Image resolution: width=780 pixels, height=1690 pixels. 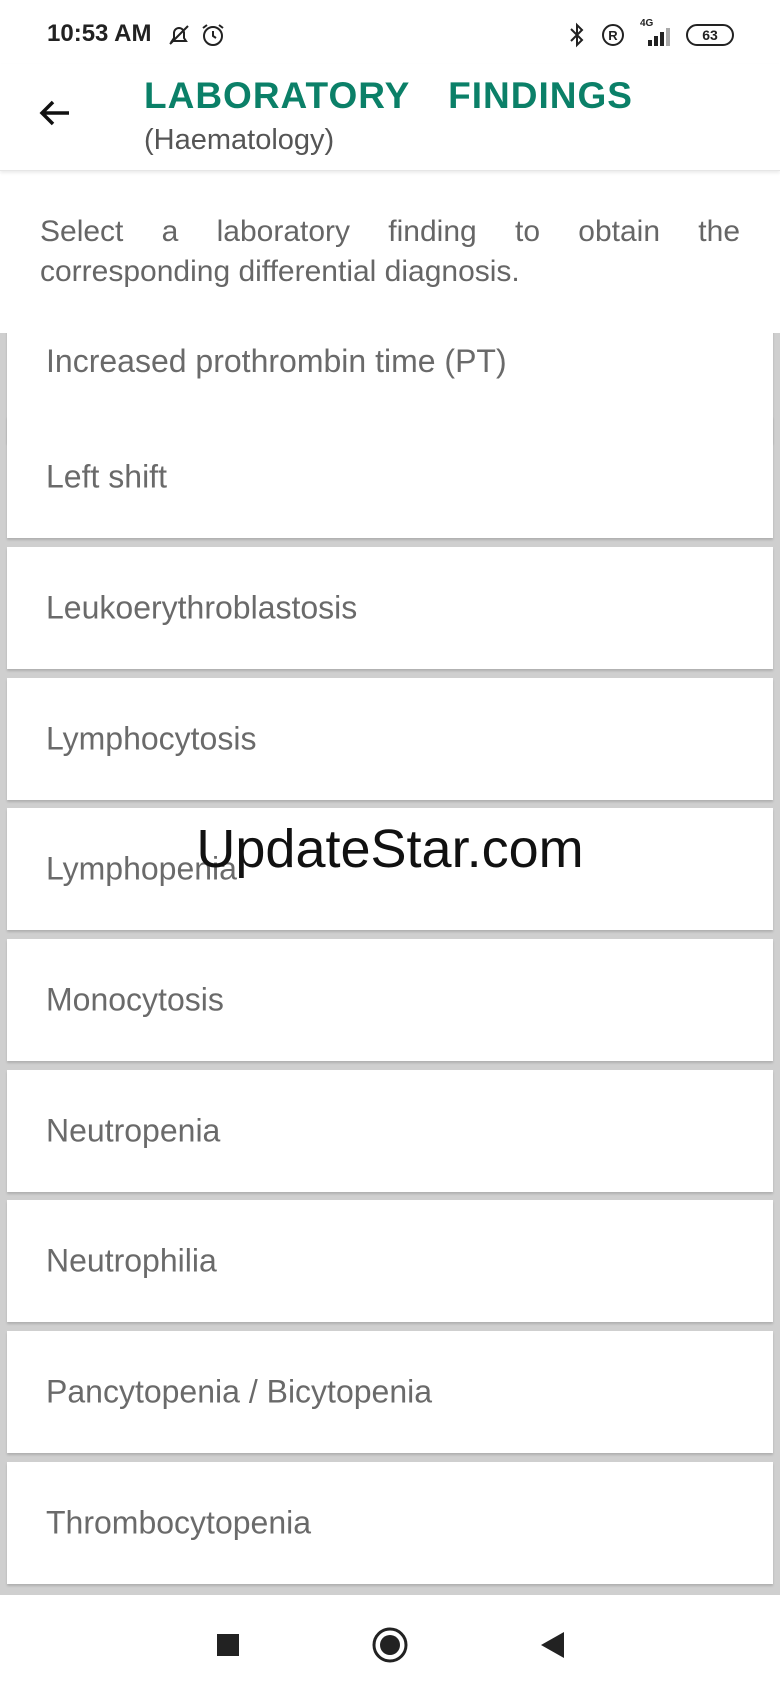 I want to click on battery-indicator: 63, so click(x=710, y=35).